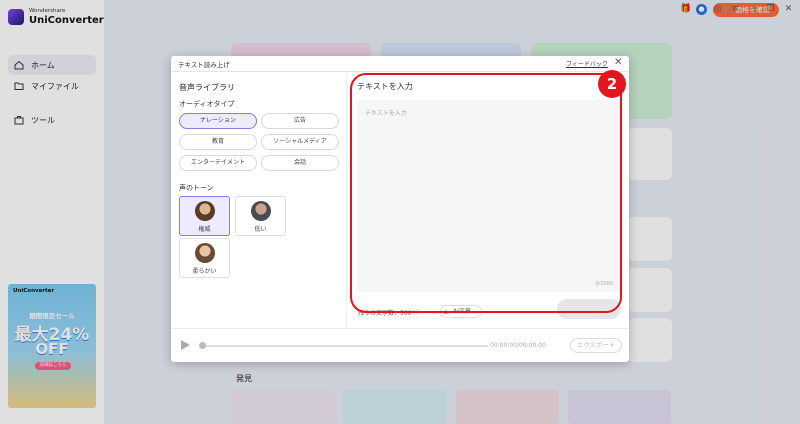 The image size is (800, 424). Describe the element at coordinates (244, 378) in the screenshot. I see `discover-title: 発見` at that location.